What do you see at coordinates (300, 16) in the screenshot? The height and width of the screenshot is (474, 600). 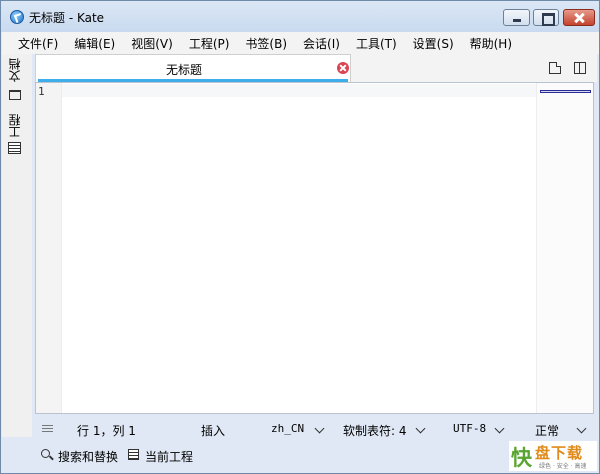 I see `title-bar: 无标题 - Kate` at bounding box center [300, 16].